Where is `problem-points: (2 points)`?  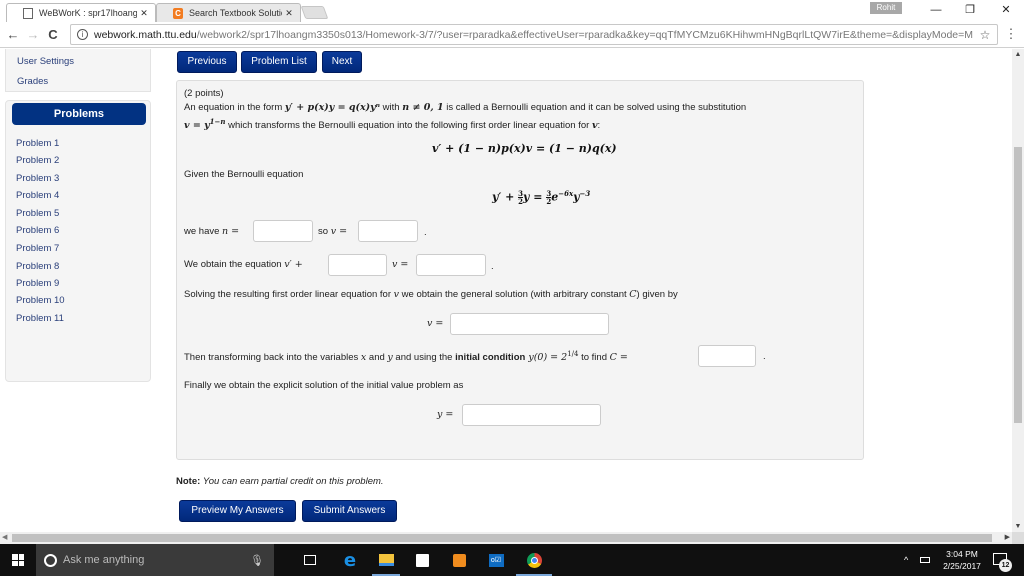
problem-points: (2 points) is located at coordinates (204, 93).